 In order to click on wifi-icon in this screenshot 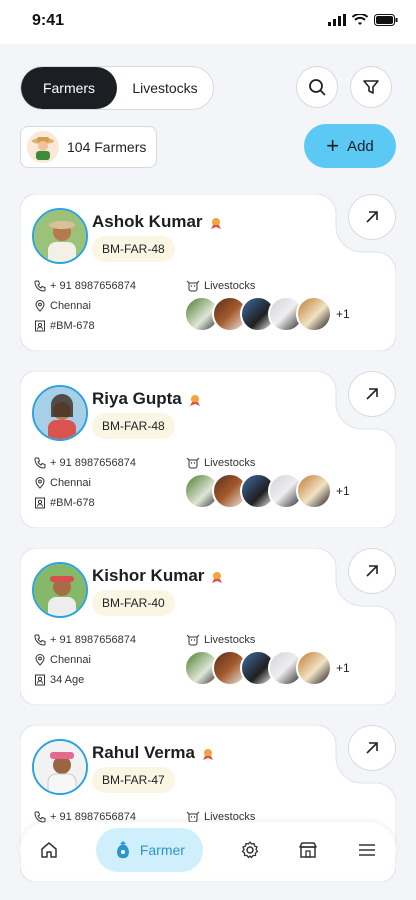, I will do `click(360, 19)`.